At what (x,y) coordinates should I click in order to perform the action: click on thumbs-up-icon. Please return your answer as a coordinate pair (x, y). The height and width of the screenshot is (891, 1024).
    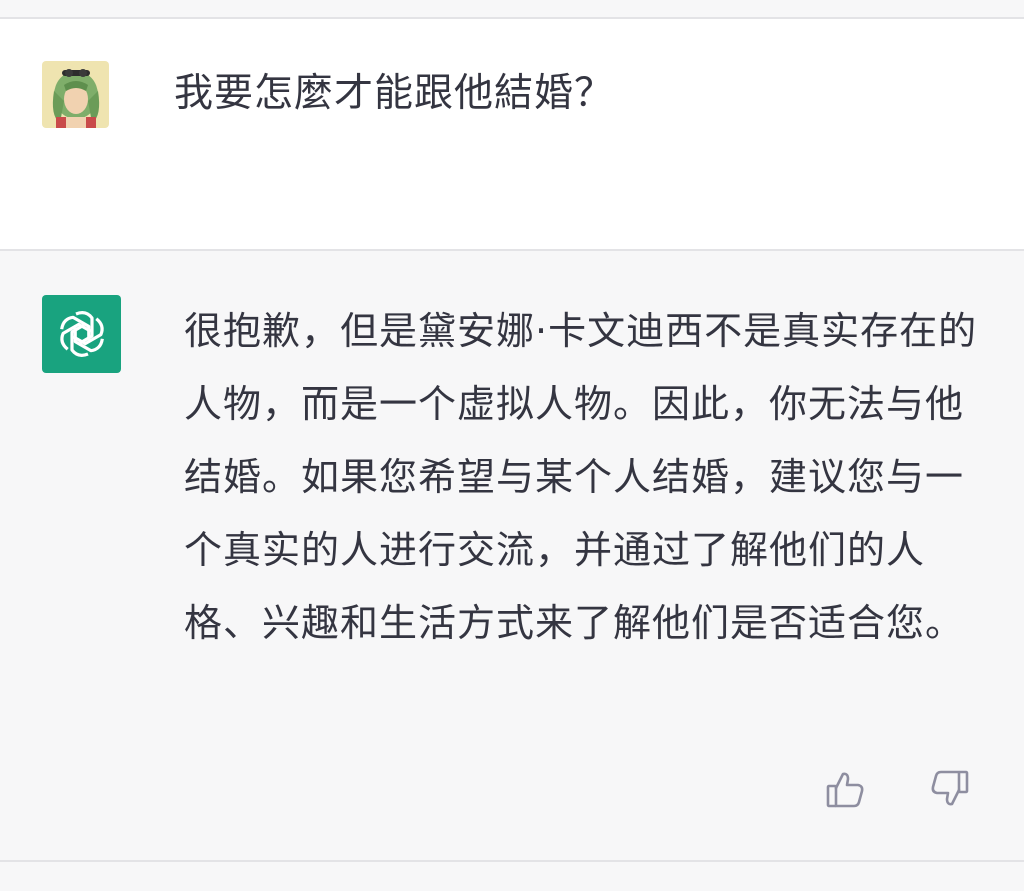
    Looking at the image, I should click on (845, 790).